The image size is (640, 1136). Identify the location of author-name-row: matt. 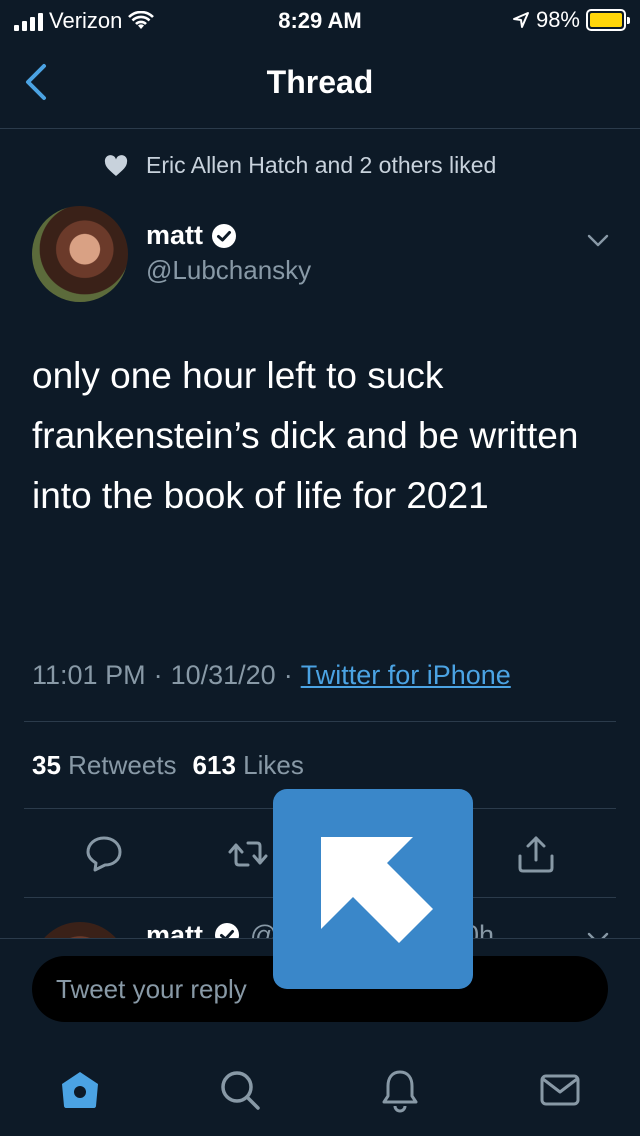
(191, 235).